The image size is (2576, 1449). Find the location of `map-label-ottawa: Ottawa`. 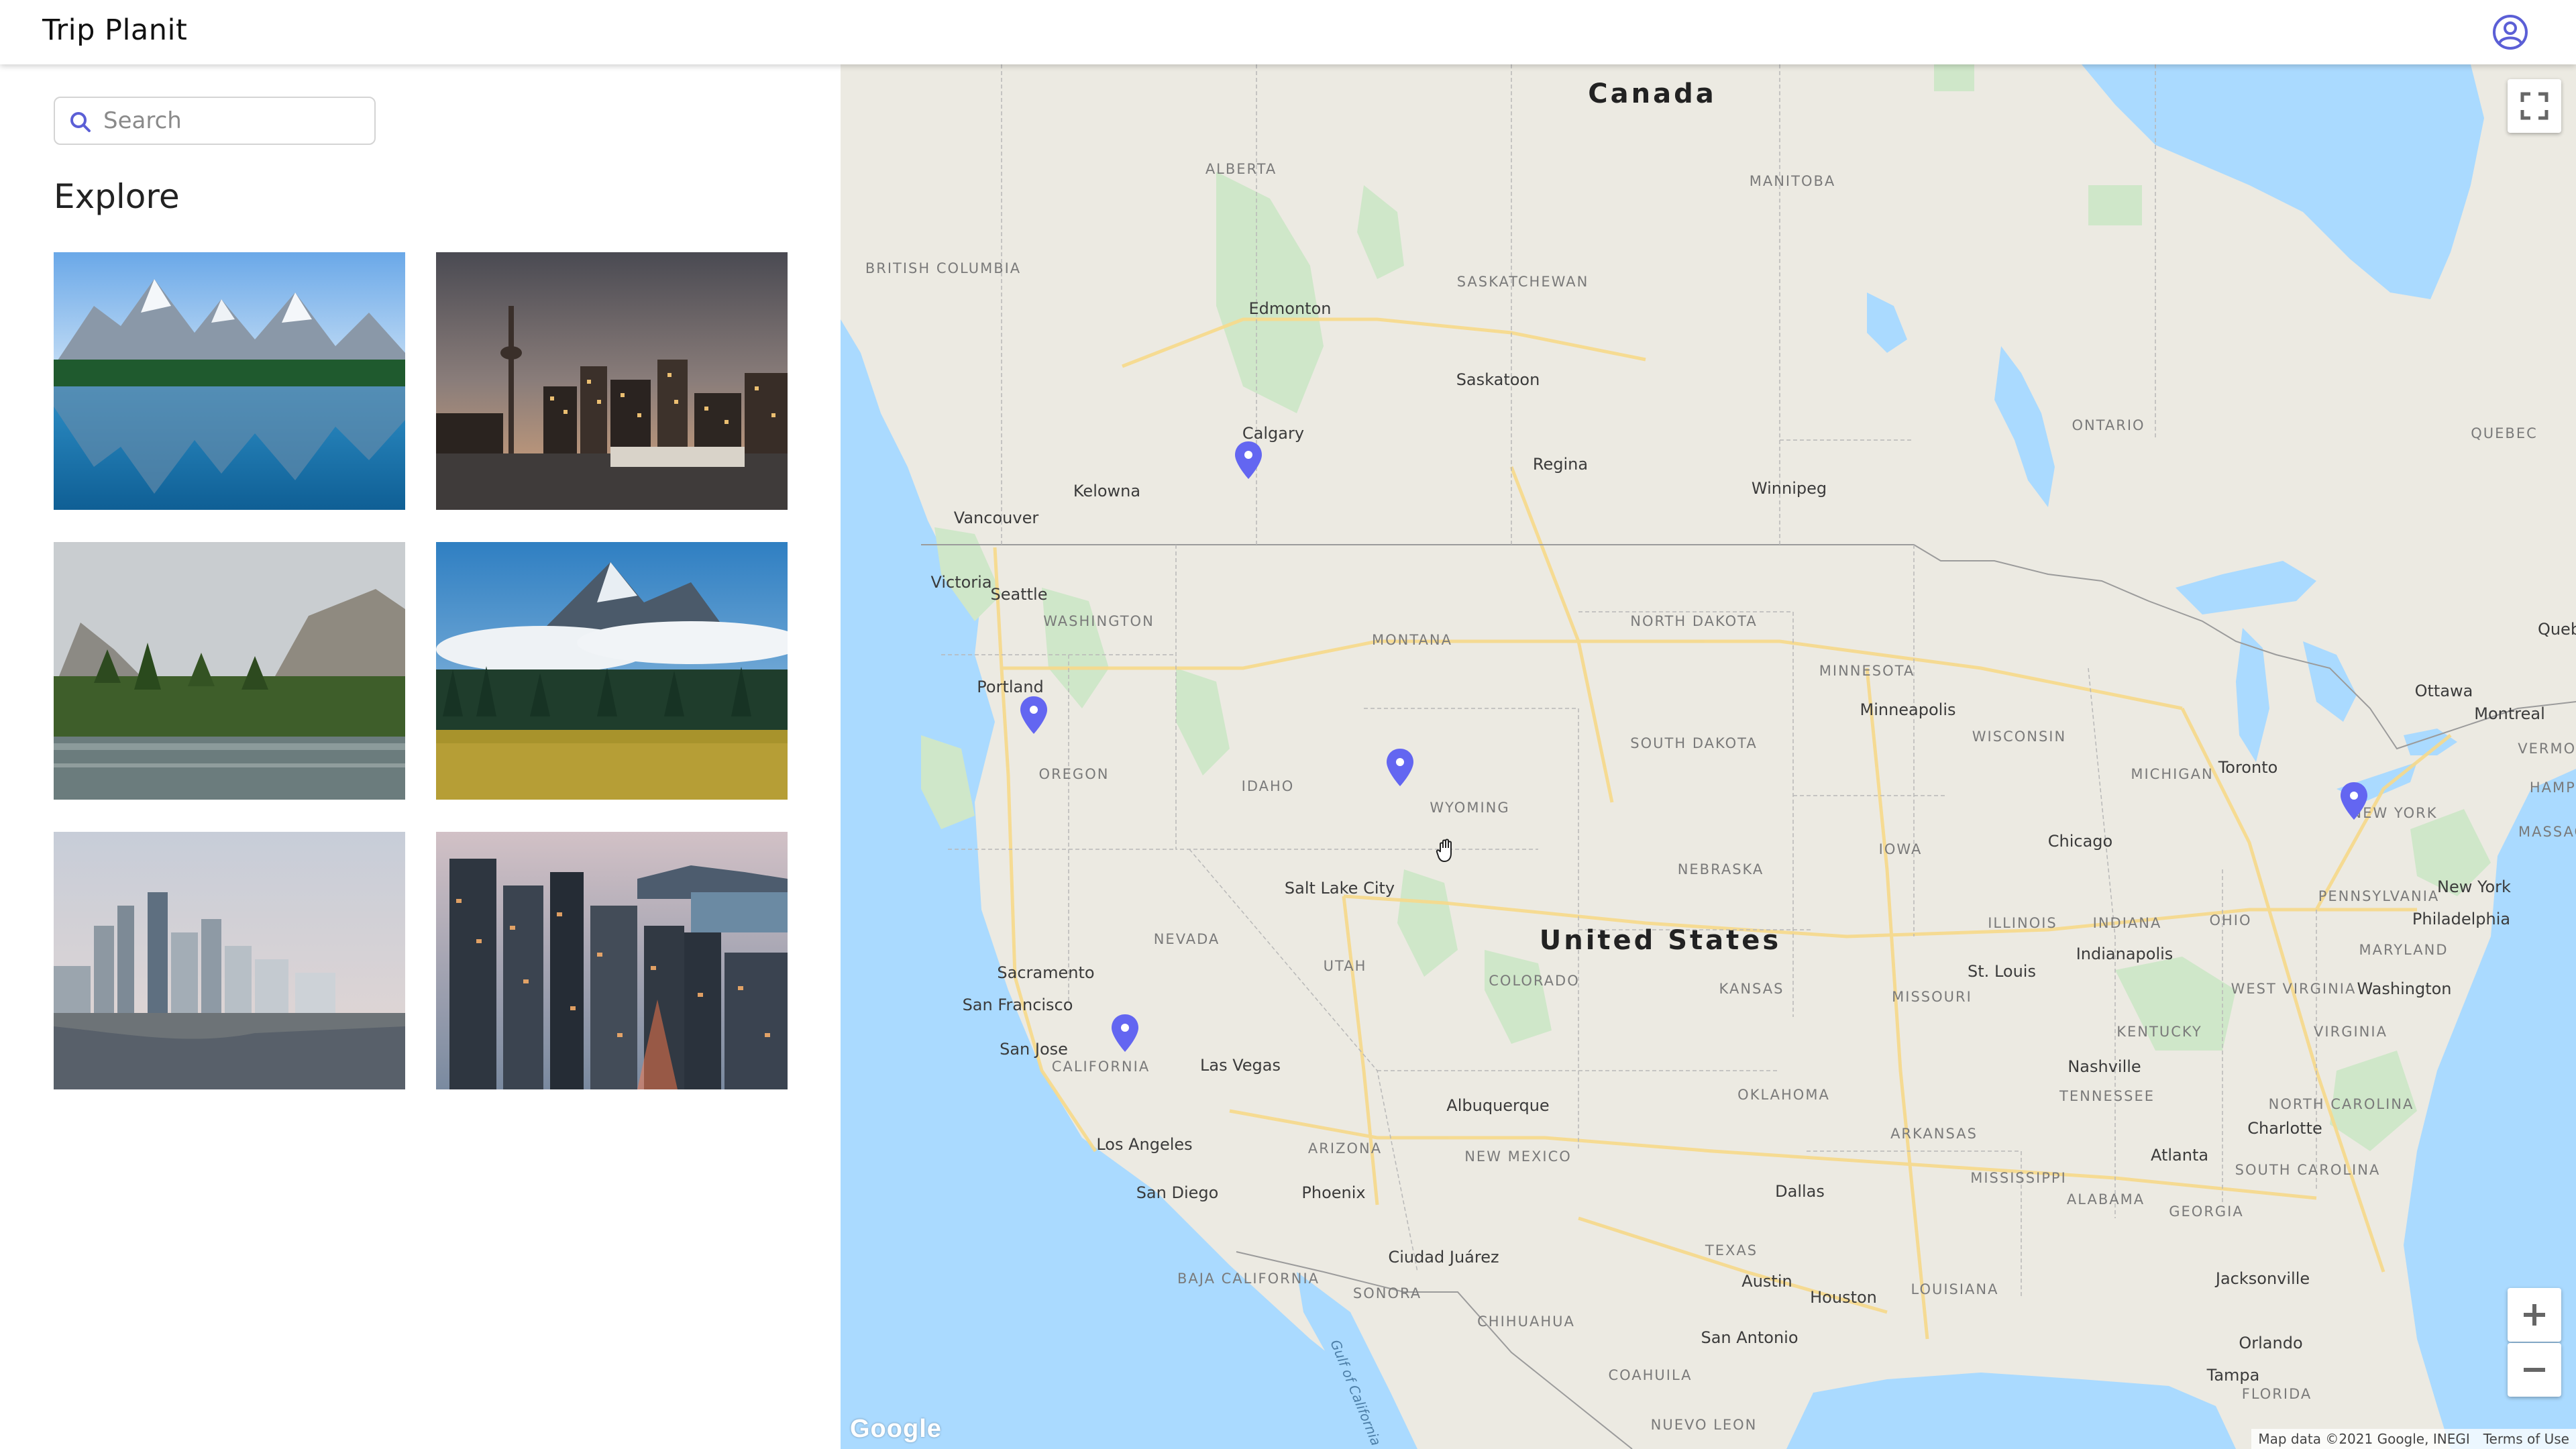

map-label-ottawa: Ottawa is located at coordinates (2443, 691).